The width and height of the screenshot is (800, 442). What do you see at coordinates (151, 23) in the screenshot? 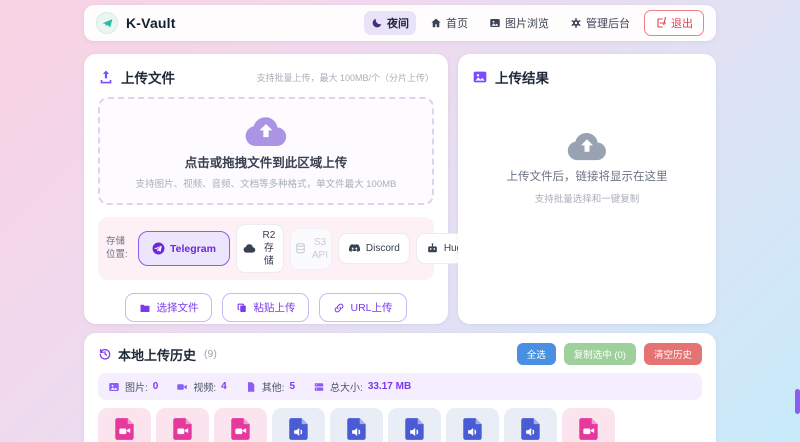
I see `app-title: K-Vault` at bounding box center [151, 23].